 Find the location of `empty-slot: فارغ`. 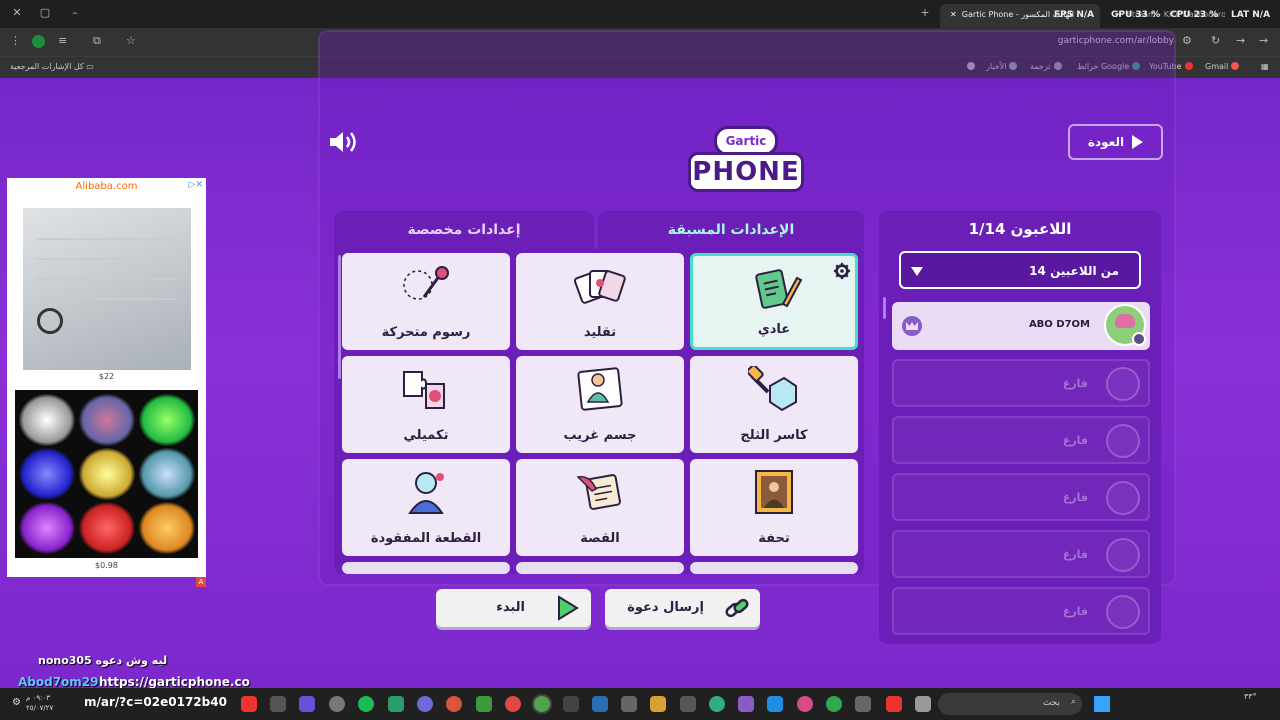

empty-slot: فارغ is located at coordinates (1021, 440).